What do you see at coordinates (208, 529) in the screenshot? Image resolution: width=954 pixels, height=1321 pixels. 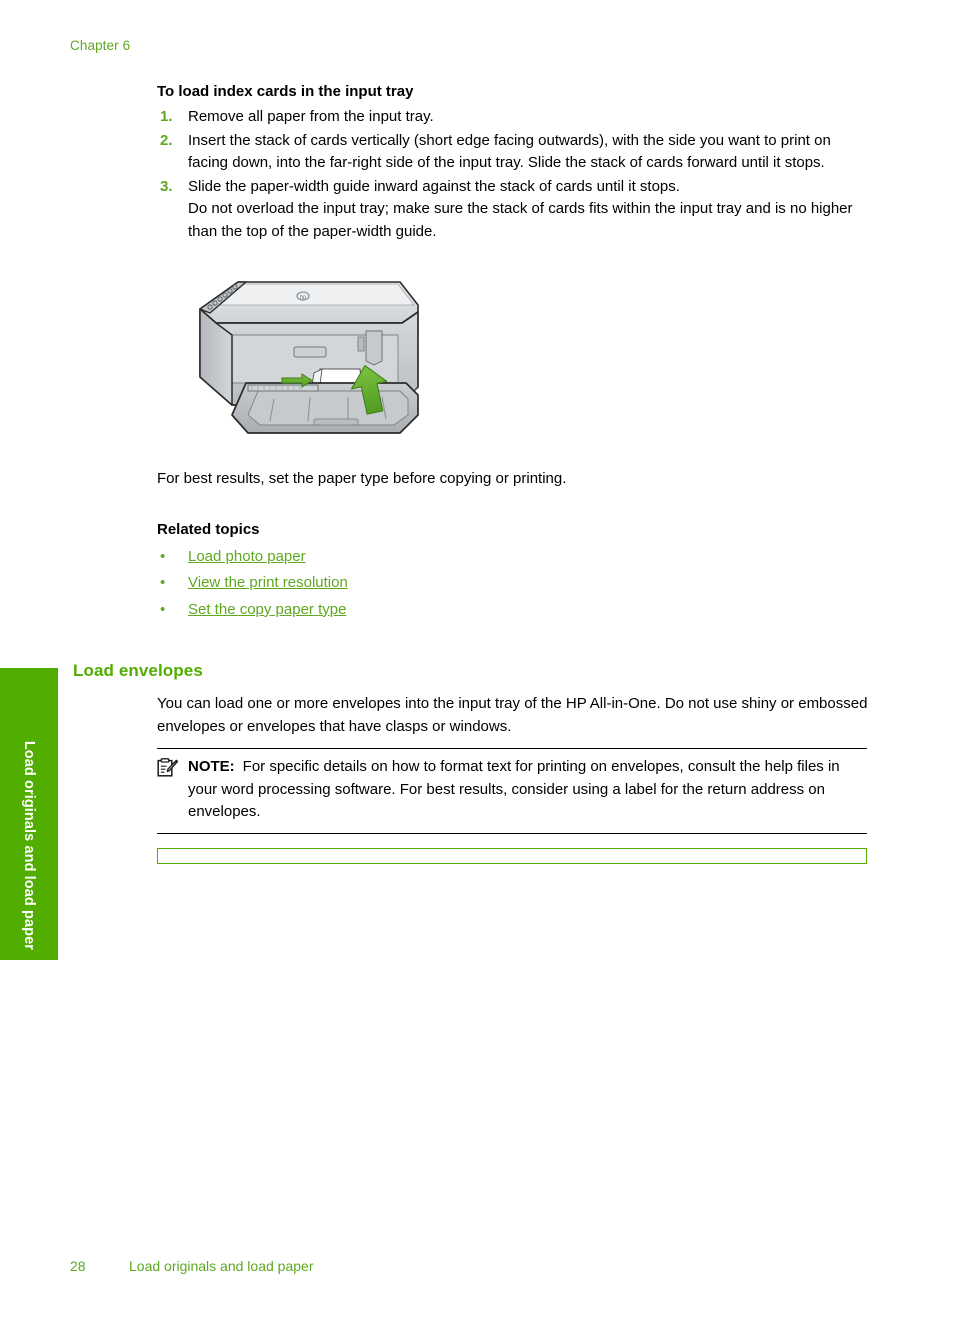 I see `related-topics-title: Related topics` at bounding box center [208, 529].